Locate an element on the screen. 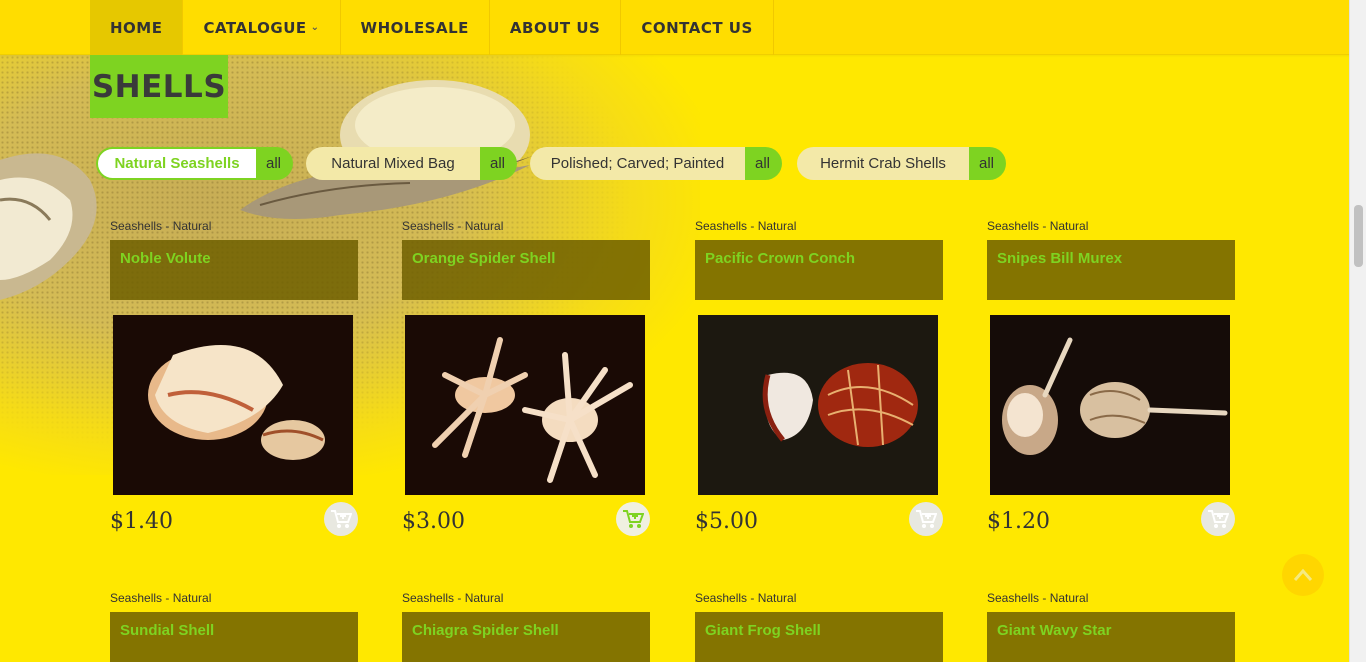  back-to-top-button is located at coordinates (1303, 575).